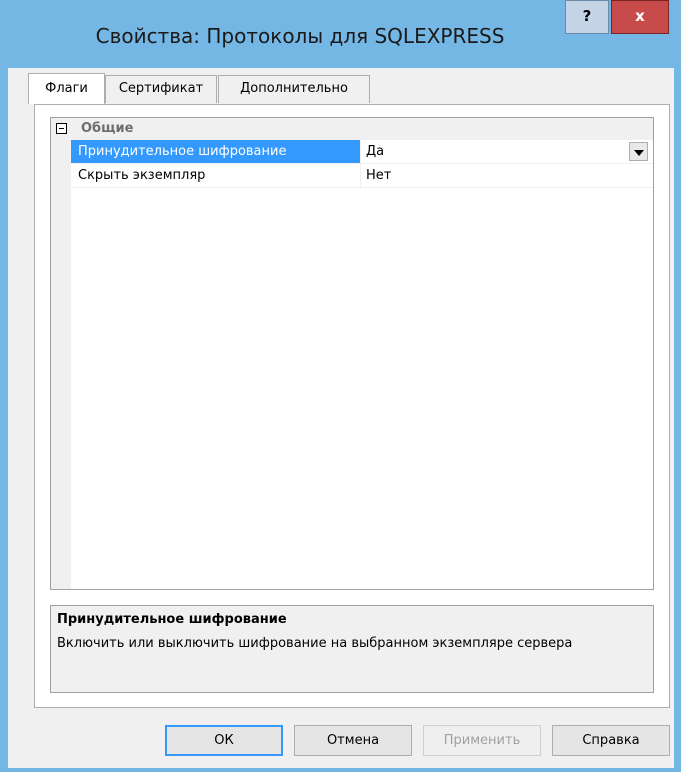 The height and width of the screenshot is (772, 681). I want to click on close-button: x, so click(640, 17).